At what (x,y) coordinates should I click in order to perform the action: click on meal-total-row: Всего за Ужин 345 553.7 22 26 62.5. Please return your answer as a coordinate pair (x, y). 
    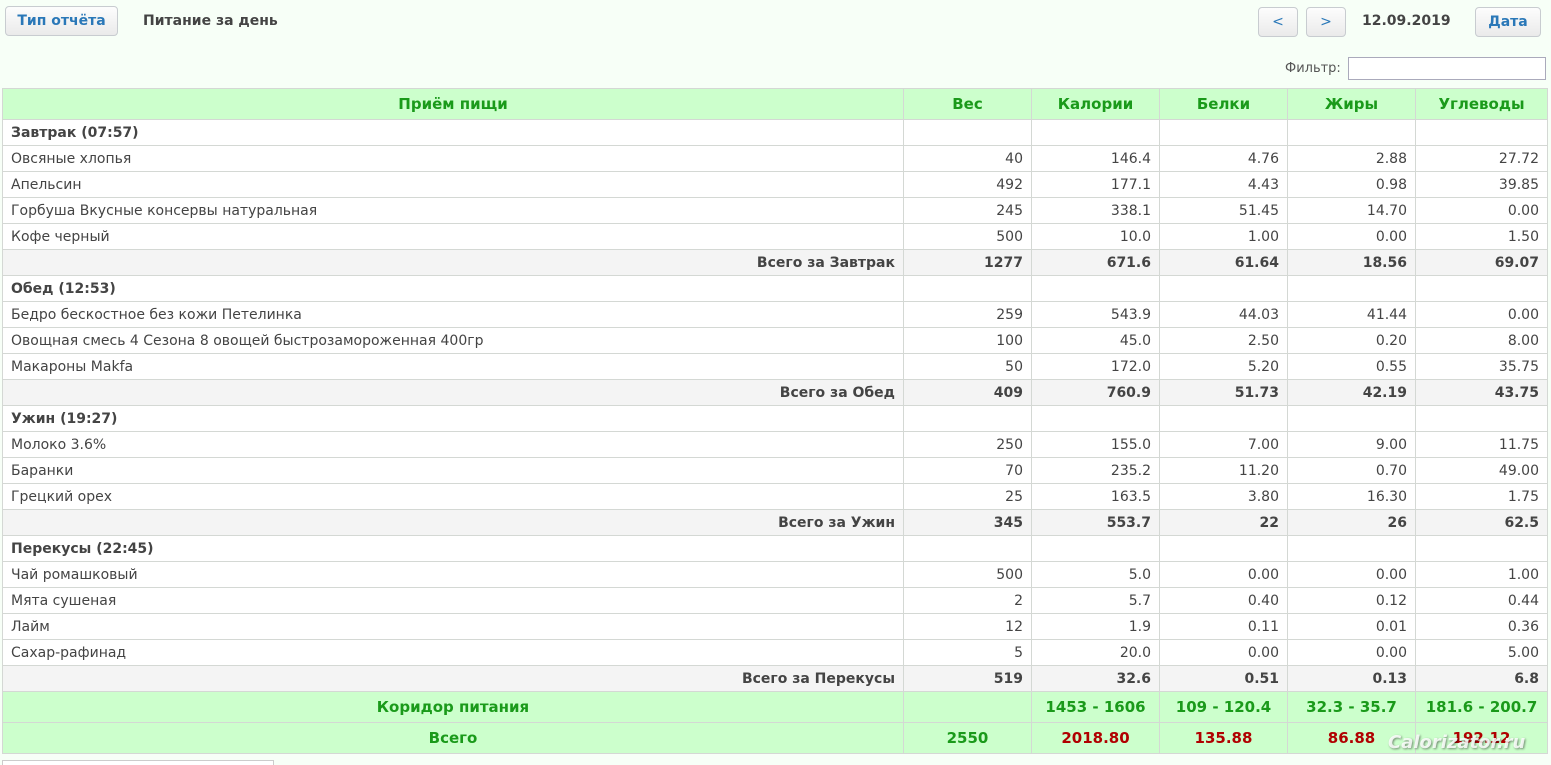
    Looking at the image, I should click on (775, 522).